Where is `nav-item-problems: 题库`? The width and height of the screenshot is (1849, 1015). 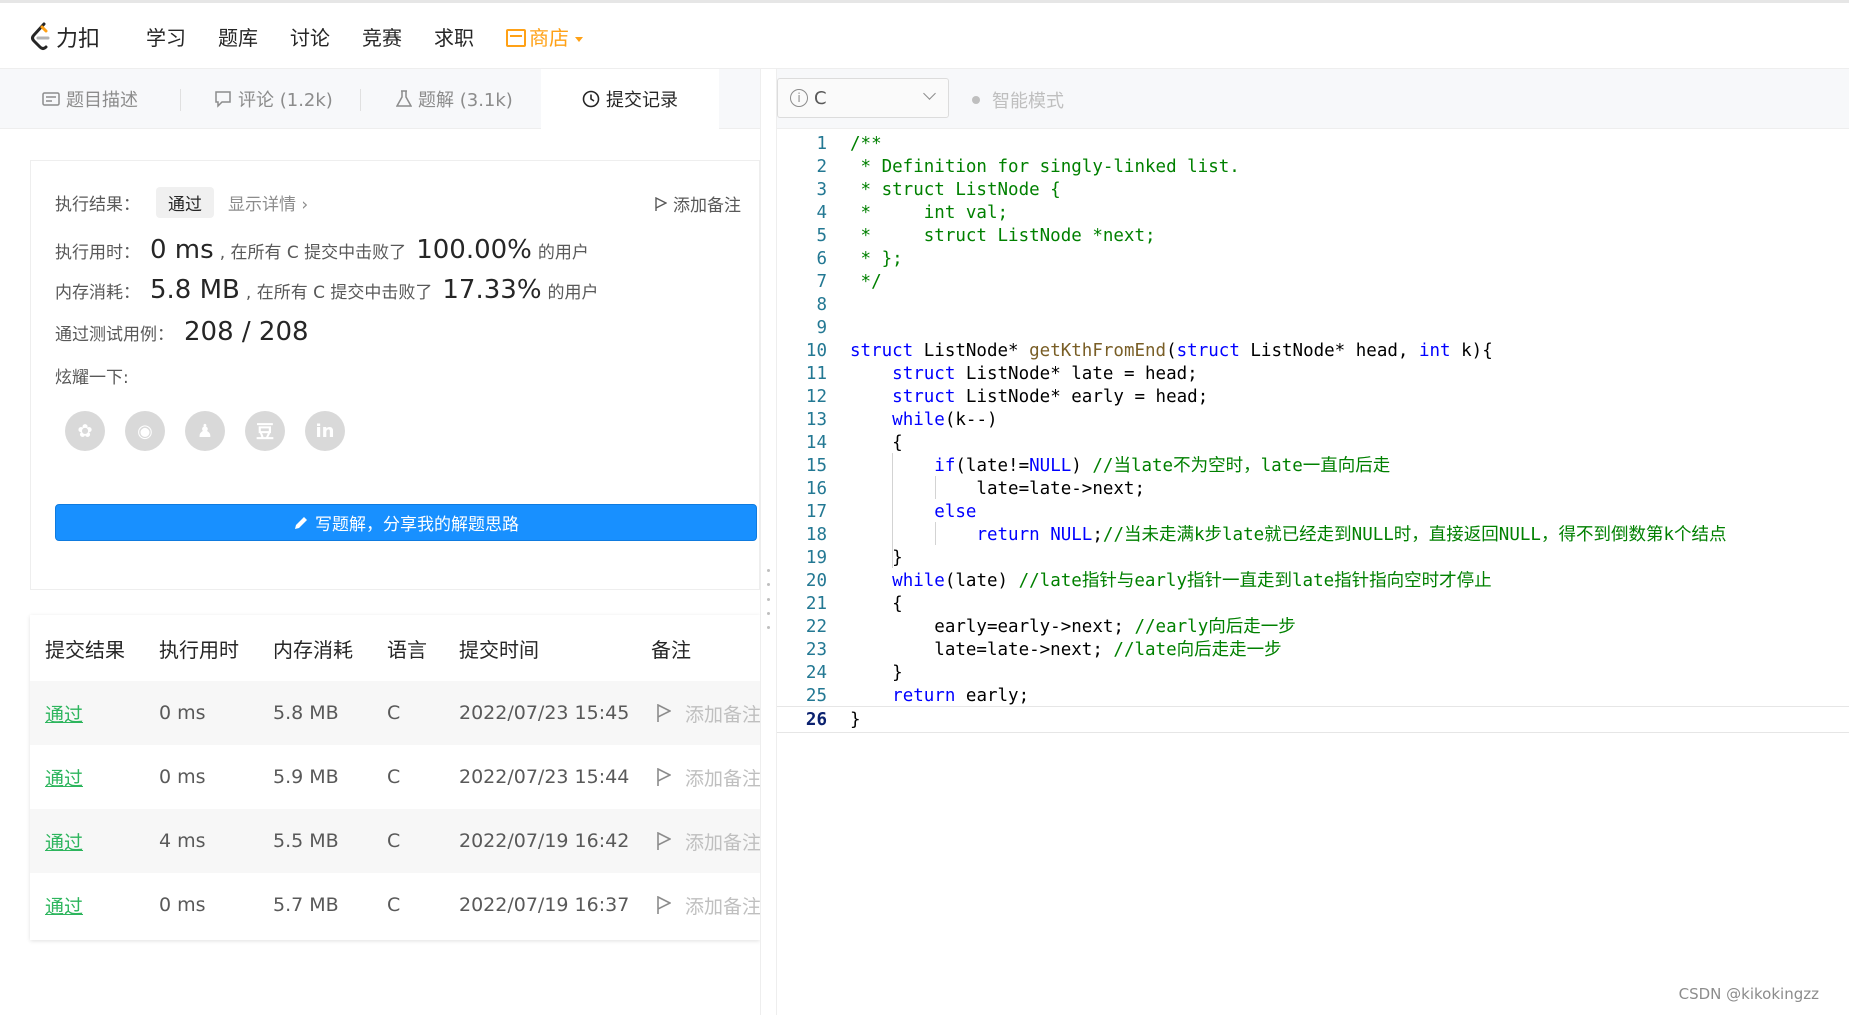
nav-item-problems: 题库 is located at coordinates (238, 38).